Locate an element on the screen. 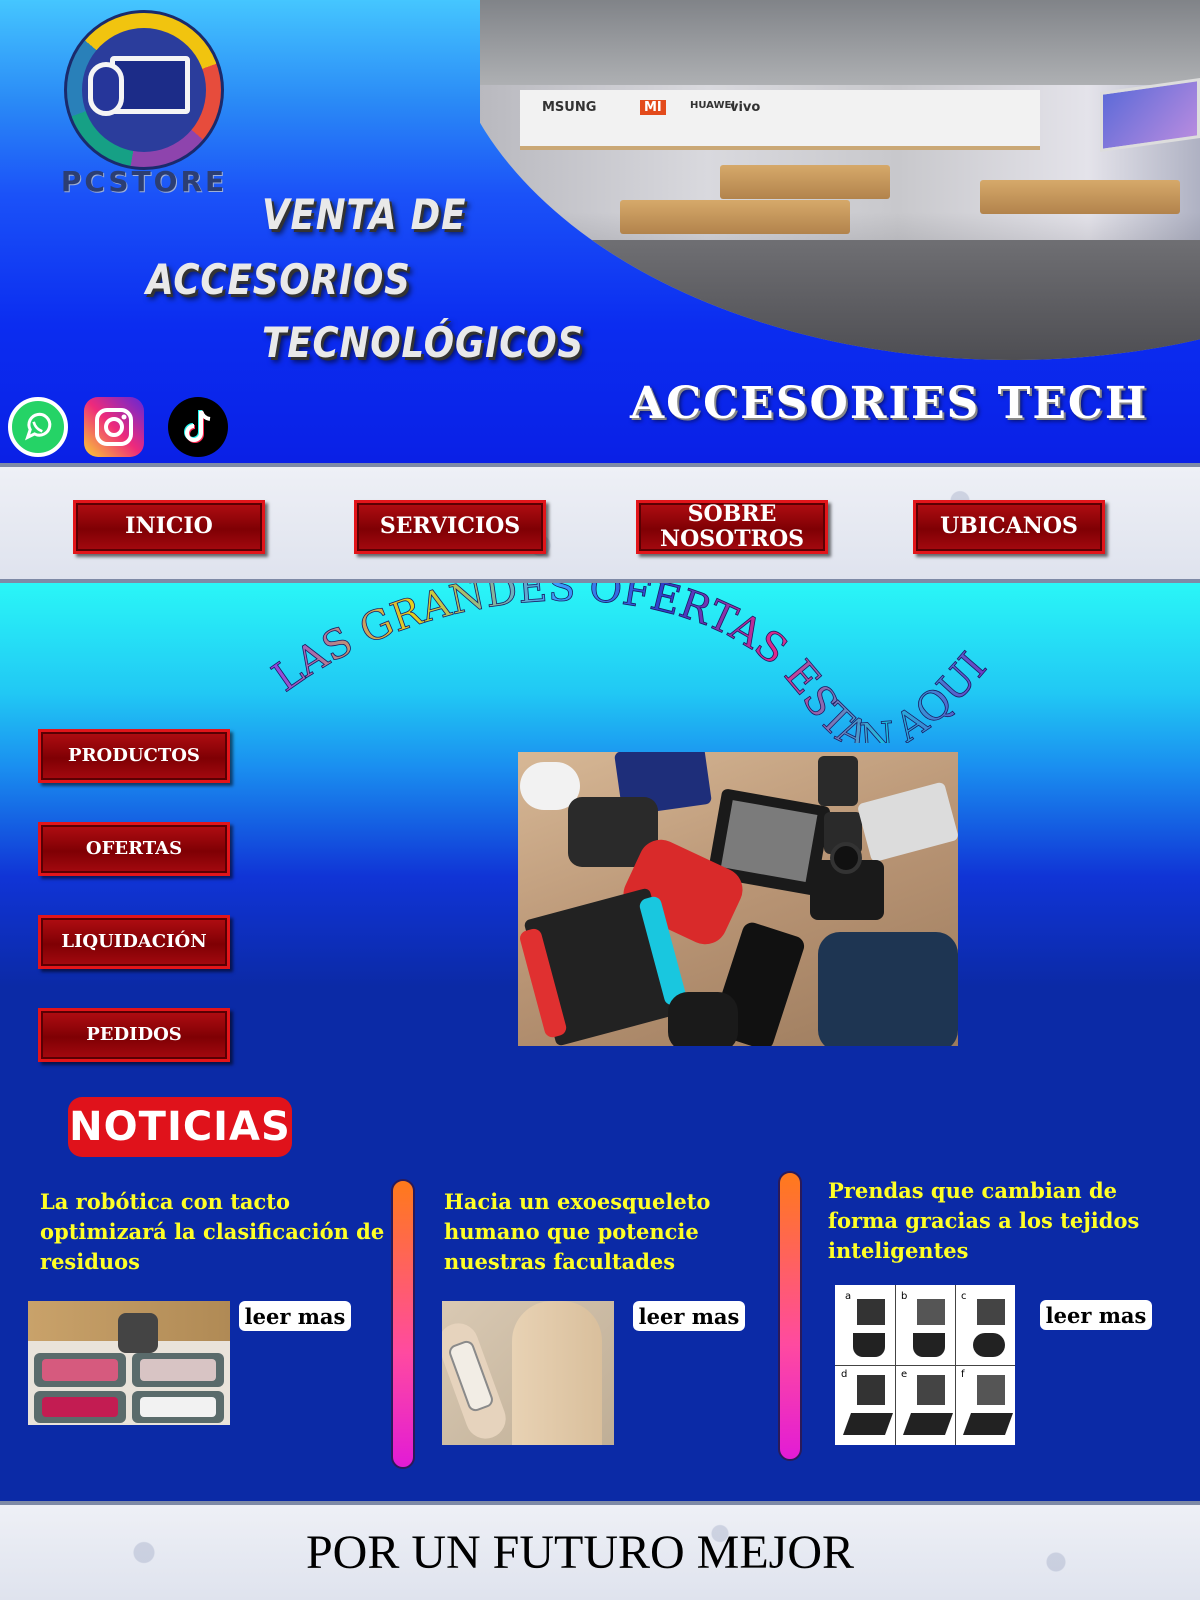  store-ceiling is located at coordinates (840, 42).